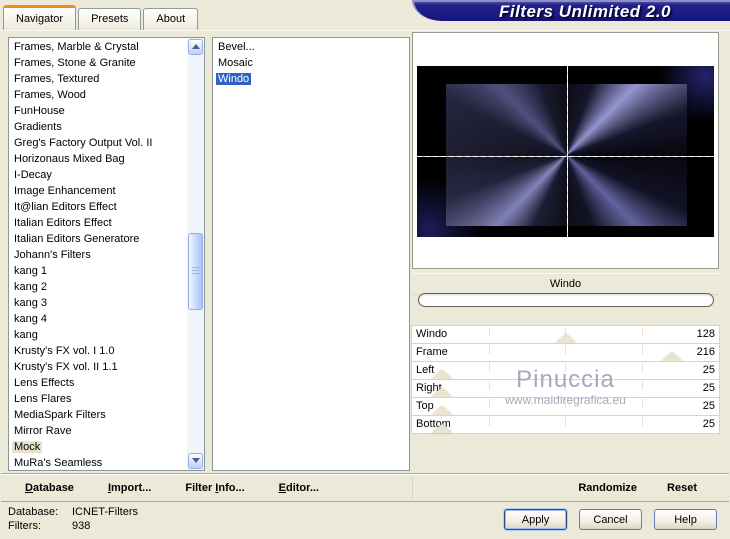  I want to click on category-item: Gradients, so click(98, 127).